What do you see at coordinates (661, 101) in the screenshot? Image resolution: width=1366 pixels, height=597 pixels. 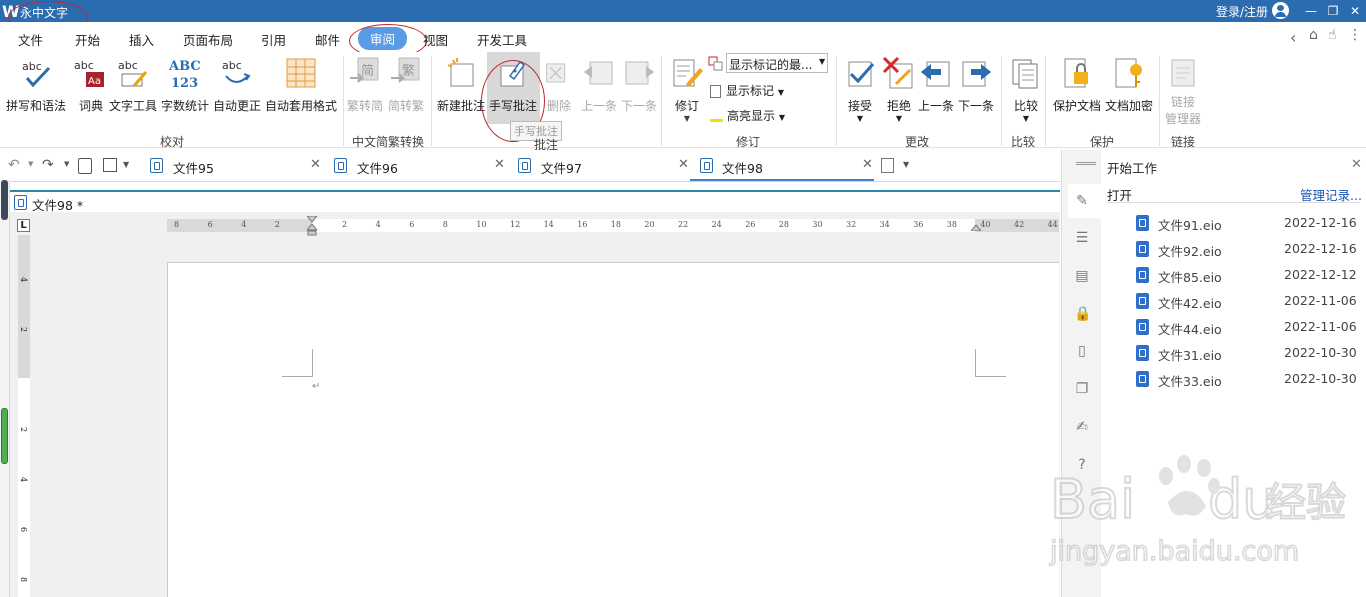 I see `group-separator` at bounding box center [661, 101].